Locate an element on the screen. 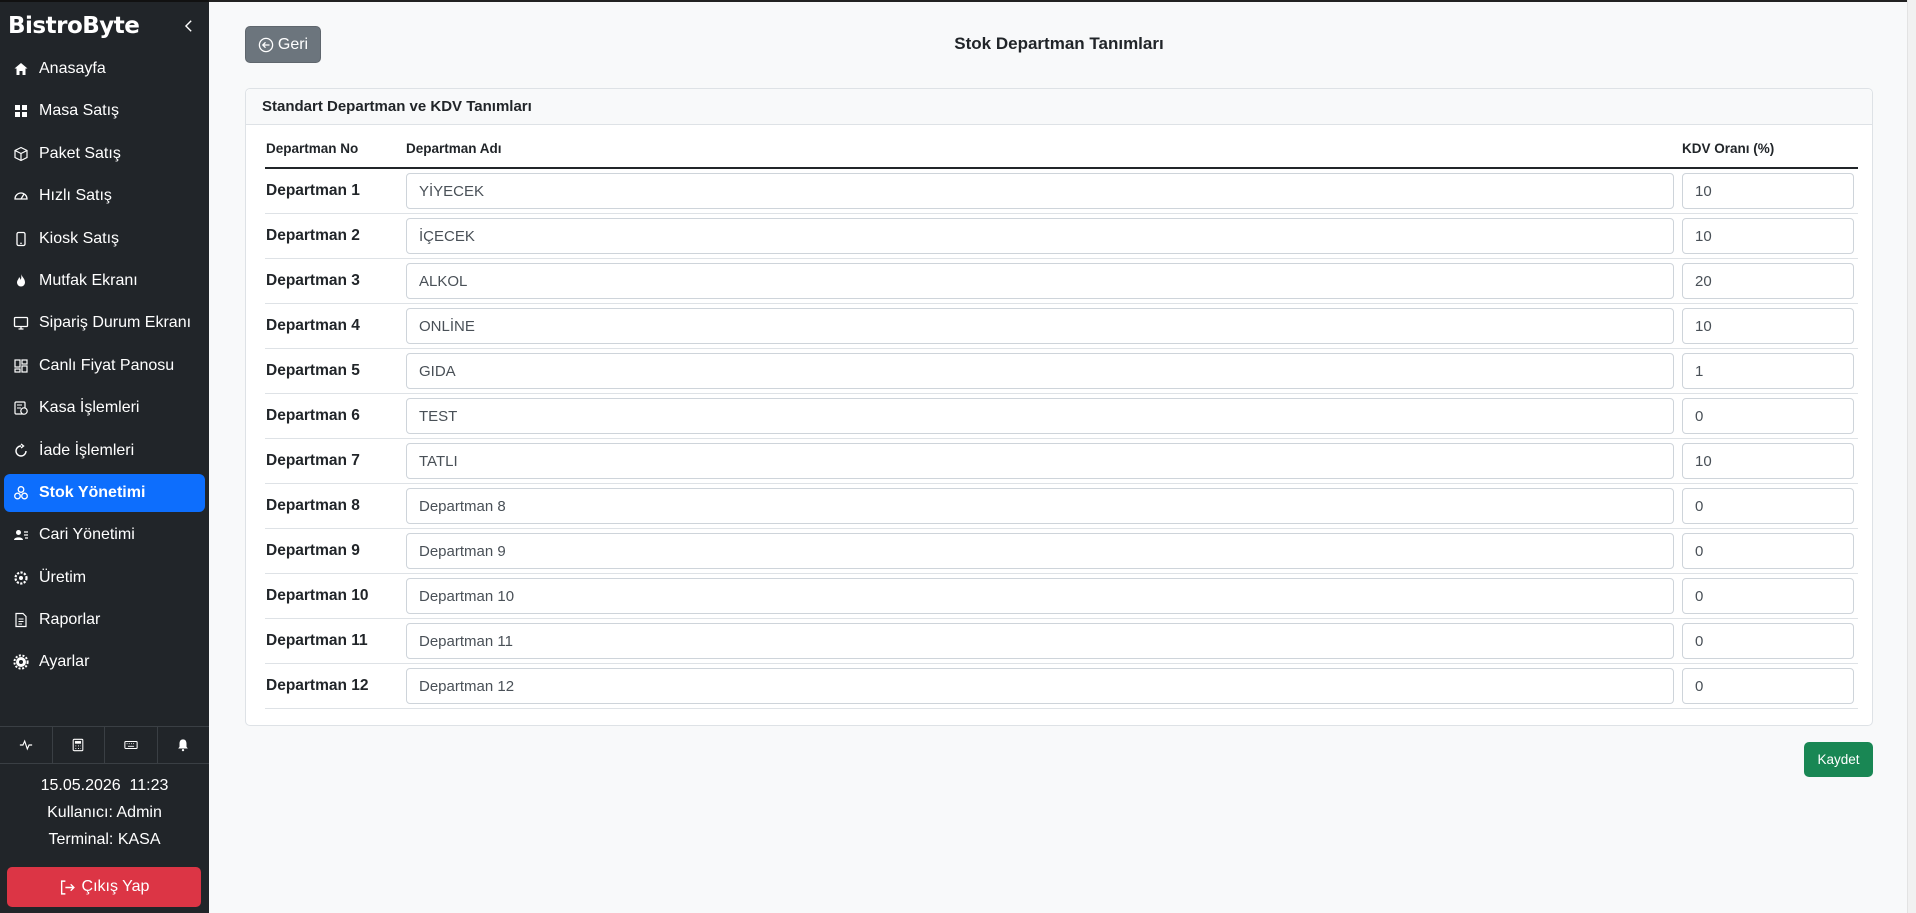 The height and width of the screenshot is (913, 1916). logout-label: Çıkış Yap is located at coordinates (115, 886).